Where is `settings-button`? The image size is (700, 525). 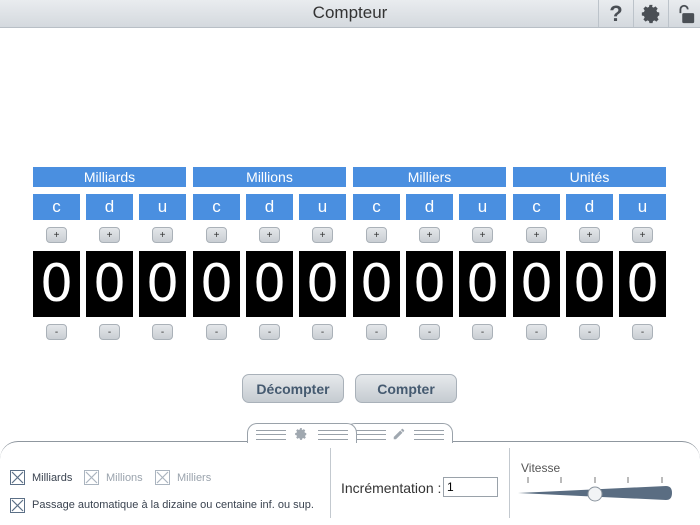
settings-button is located at coordinates (650, 13).